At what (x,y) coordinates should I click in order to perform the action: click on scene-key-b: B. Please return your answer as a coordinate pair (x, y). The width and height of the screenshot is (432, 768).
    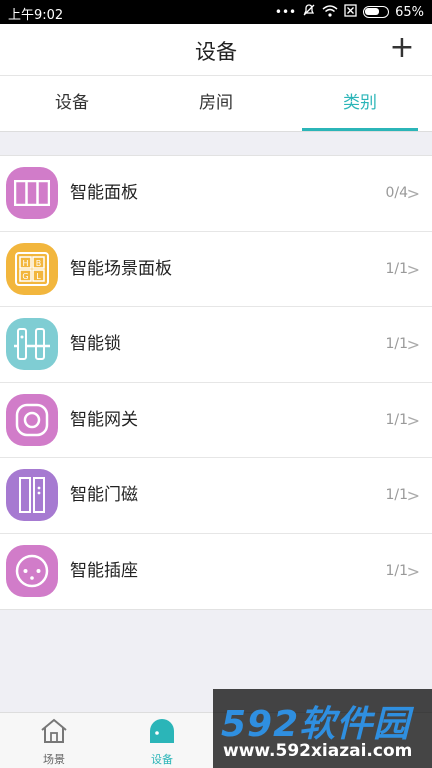
    Looking at the image, I should click on (39, 263).